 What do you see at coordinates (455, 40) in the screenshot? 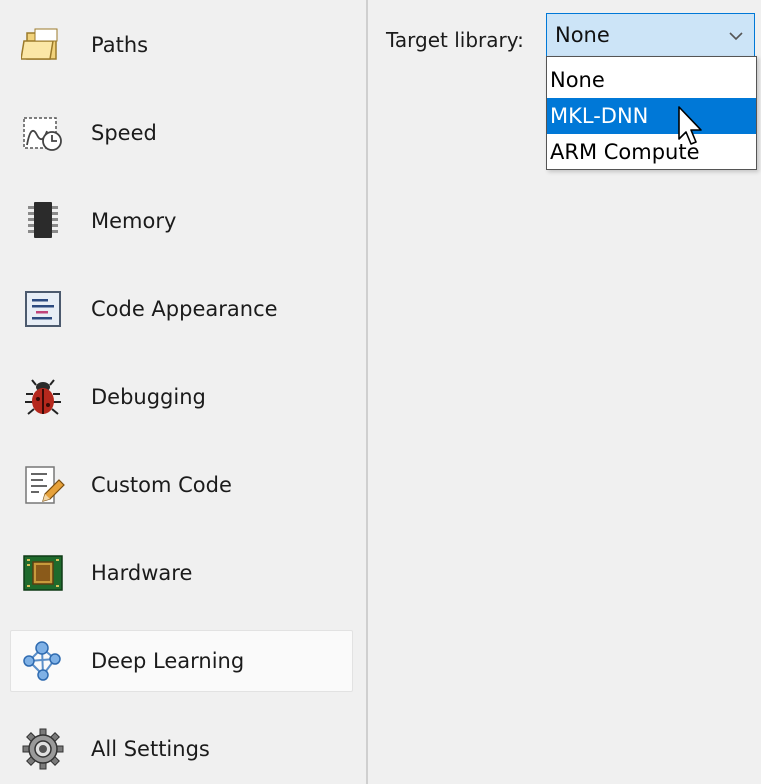
I see `target-library-label: Target library:` at bounding box center [455, 40].